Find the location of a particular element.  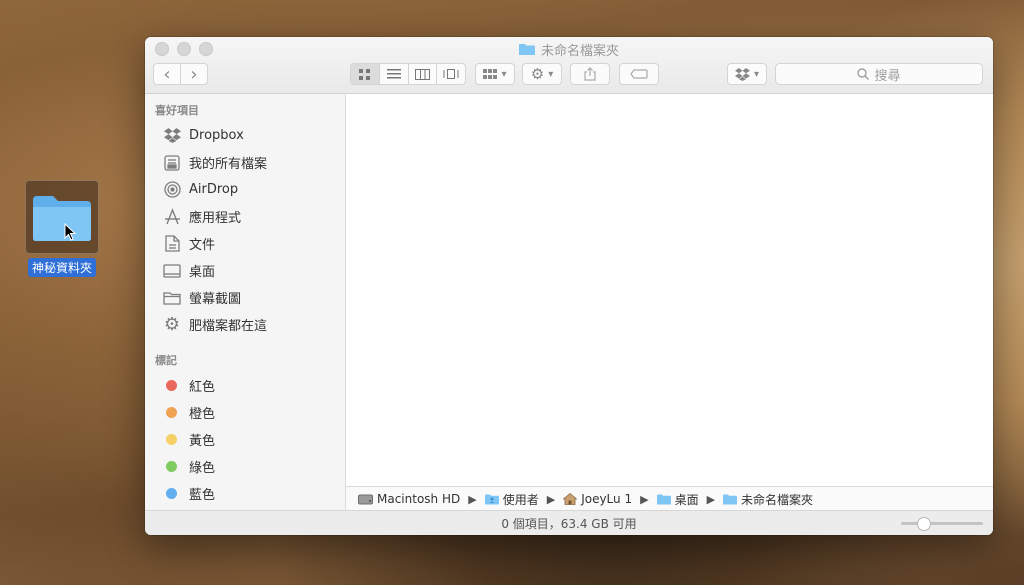

path-item-label: JoeyLu 1 is located at coordinates (607, 499).